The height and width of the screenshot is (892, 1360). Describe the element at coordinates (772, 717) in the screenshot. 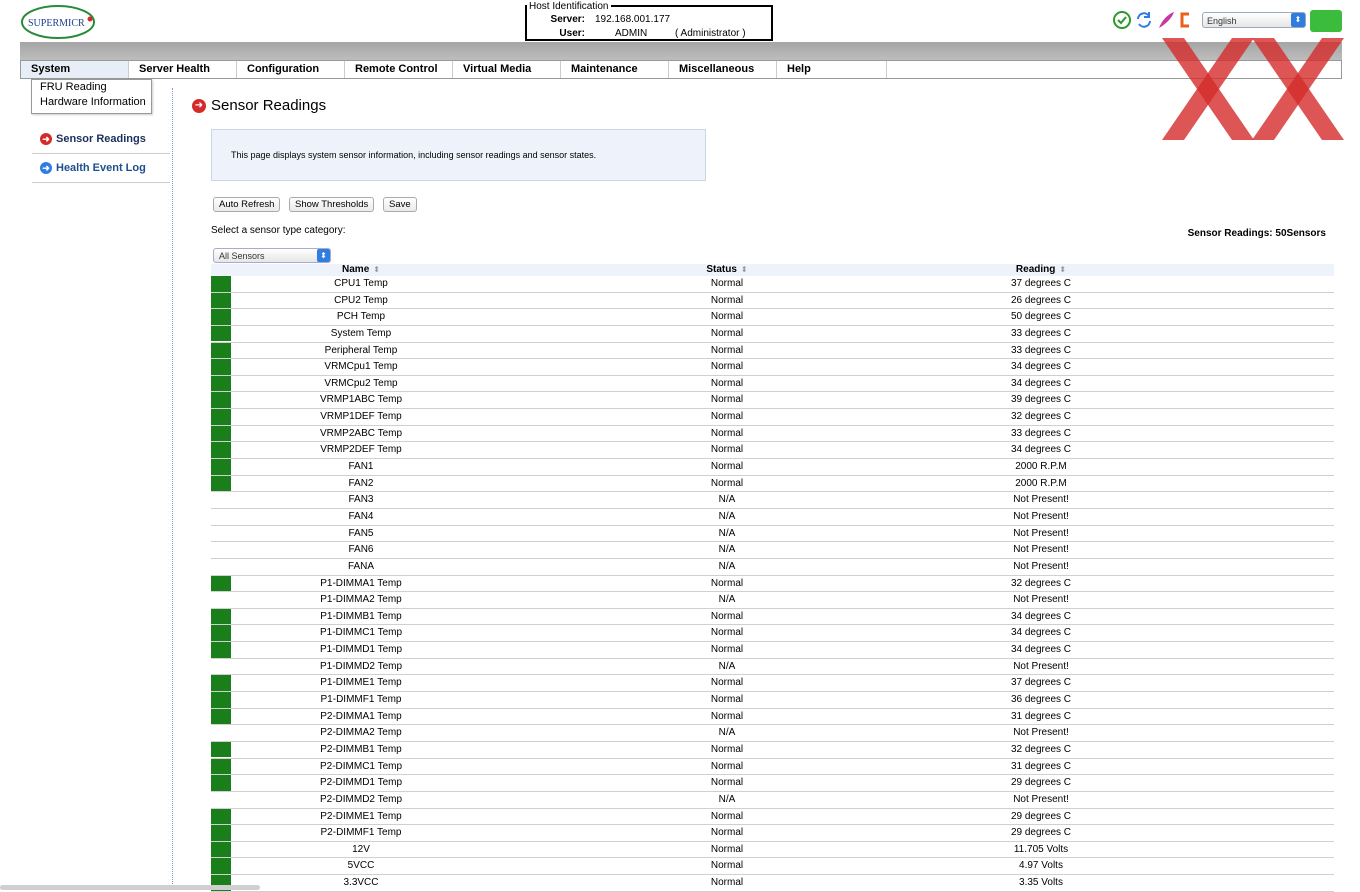

I see `table-row: P2-DIMMA1 Temp Normal 31 degrees C` at that location.